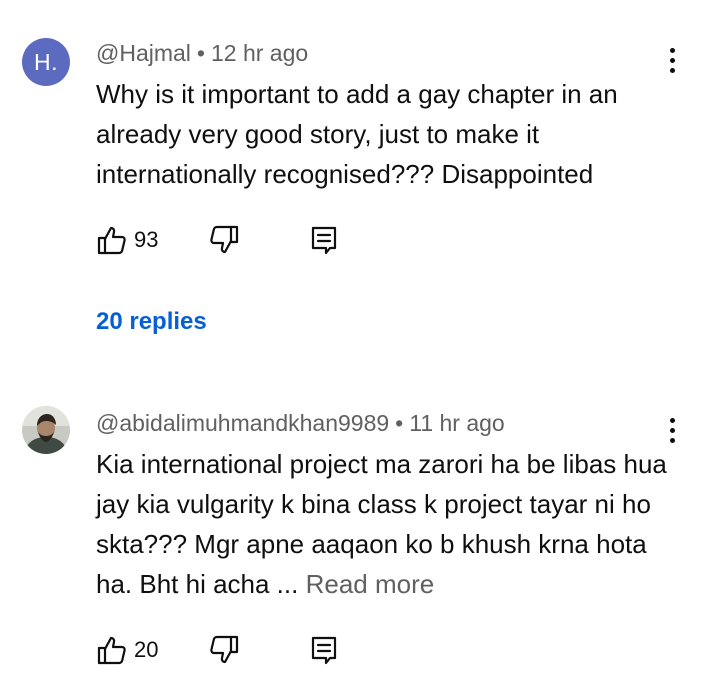 This screenshot has height=690, width=720. I want to click on avatar-photo, so click(46, 430).